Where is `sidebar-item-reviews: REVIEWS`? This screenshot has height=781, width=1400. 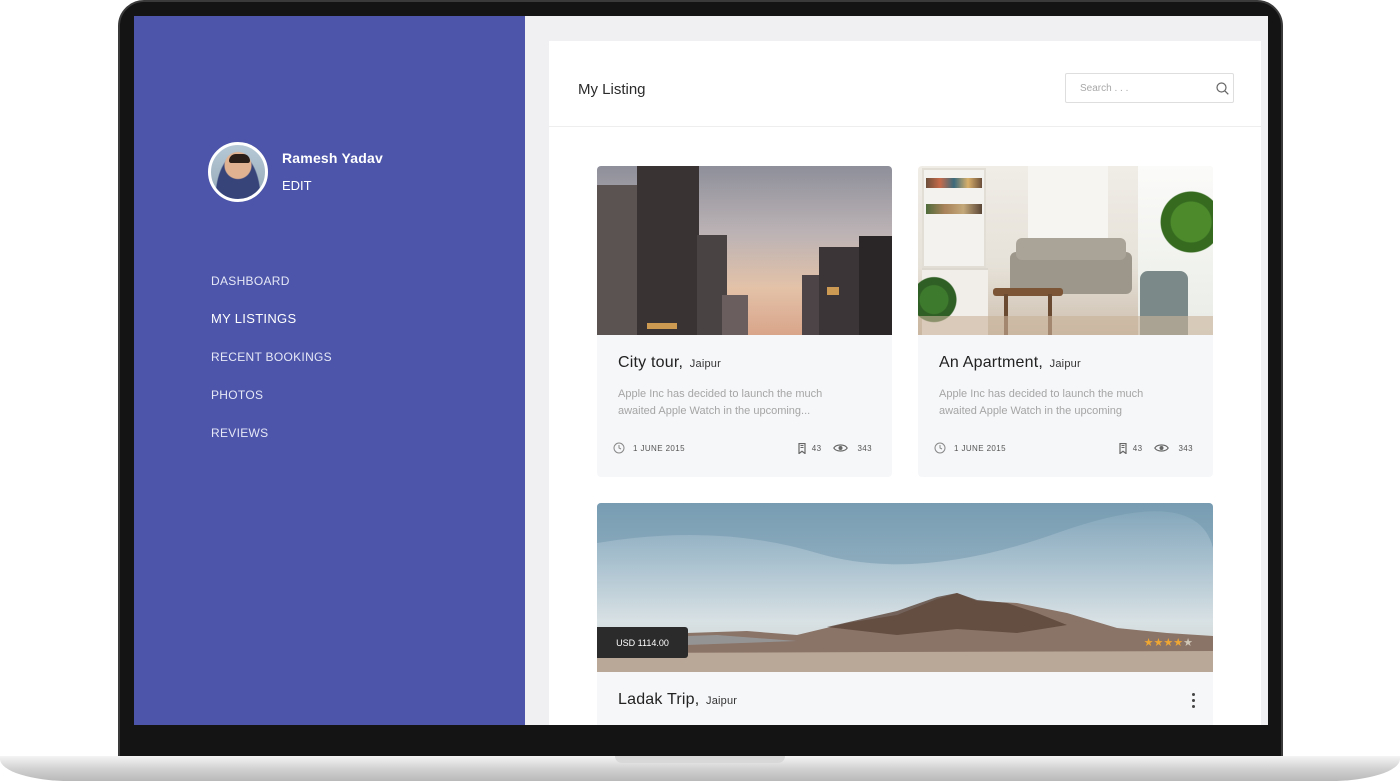
sidebar-item-reviews: REVIEWS is located at coordinates (271, 445).